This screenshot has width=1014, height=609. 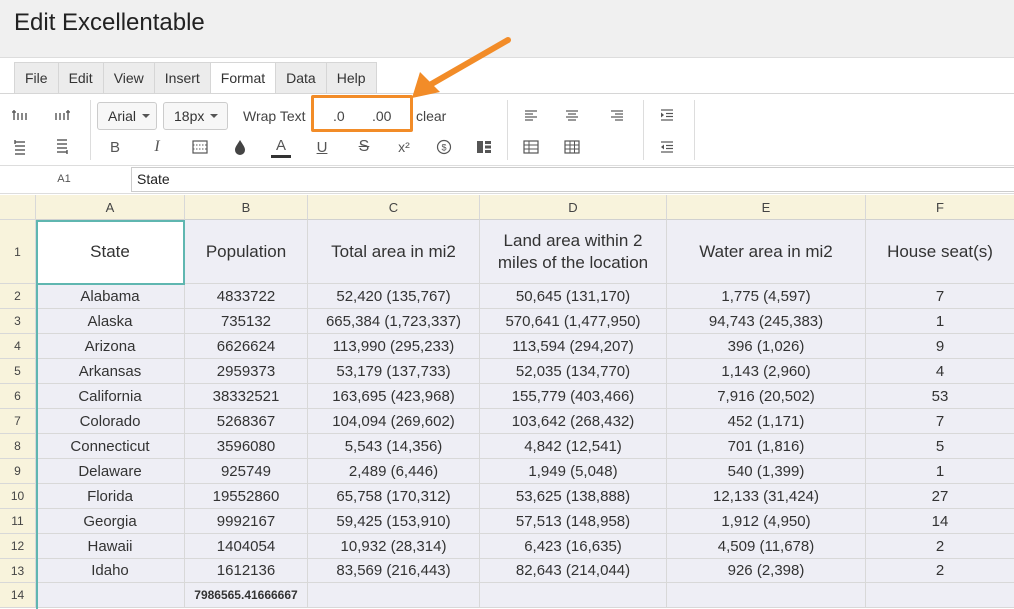 I want to click on row-header-11: 11, so click(x=18, y=521).